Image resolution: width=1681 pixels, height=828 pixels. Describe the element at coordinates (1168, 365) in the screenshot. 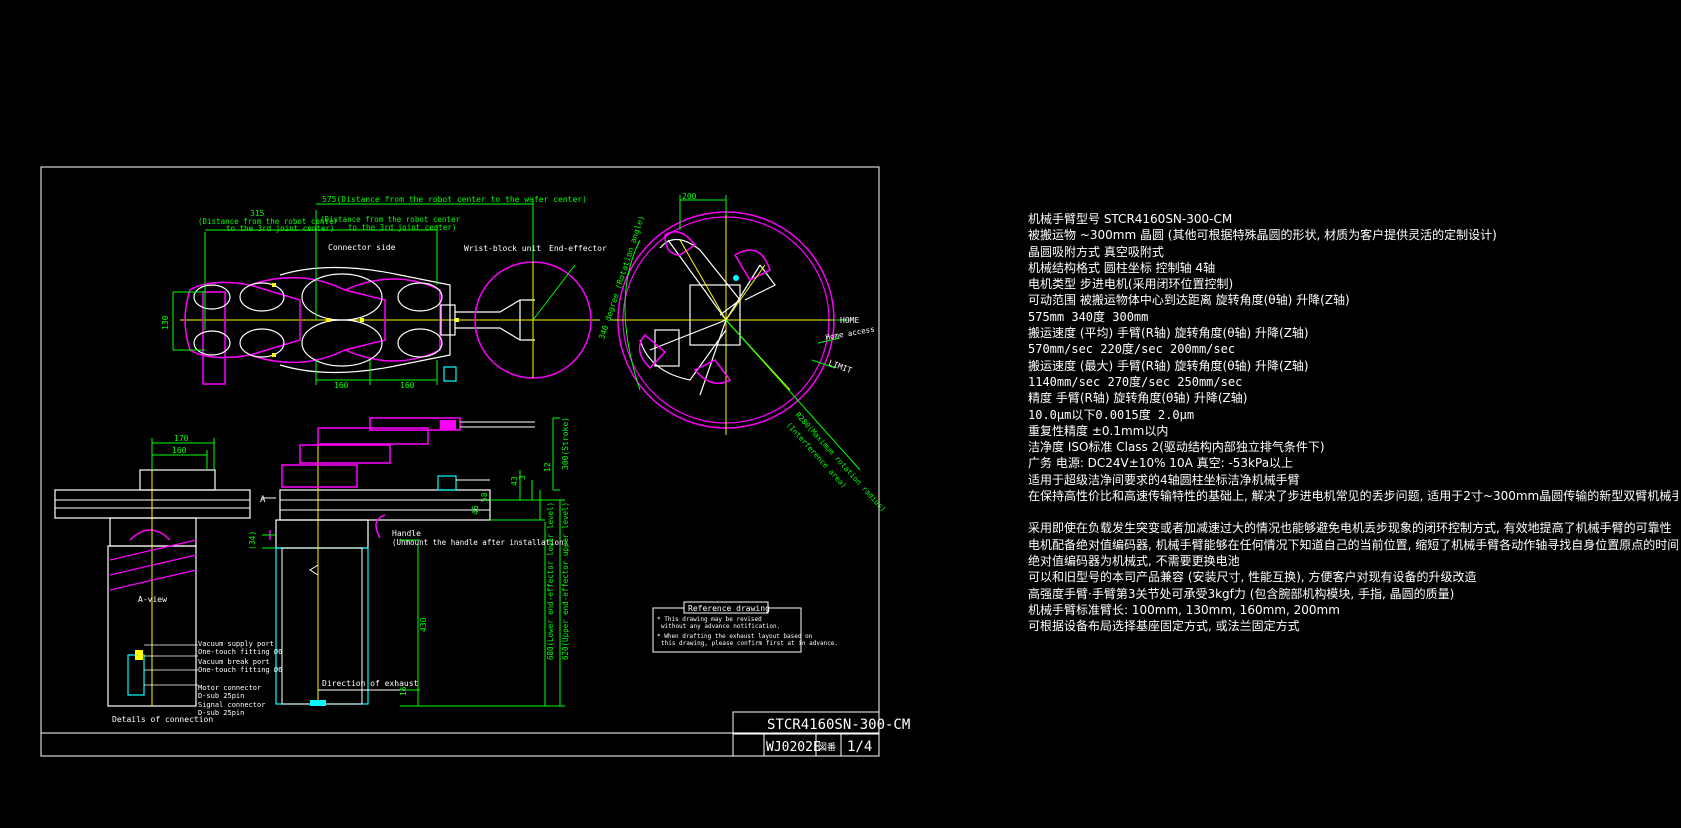

I see `spec-speed-max-header: 搬运速度 (最大) 手臂(R轴) 旋转角度(θ轴) 升降(Z轴)` at that location.